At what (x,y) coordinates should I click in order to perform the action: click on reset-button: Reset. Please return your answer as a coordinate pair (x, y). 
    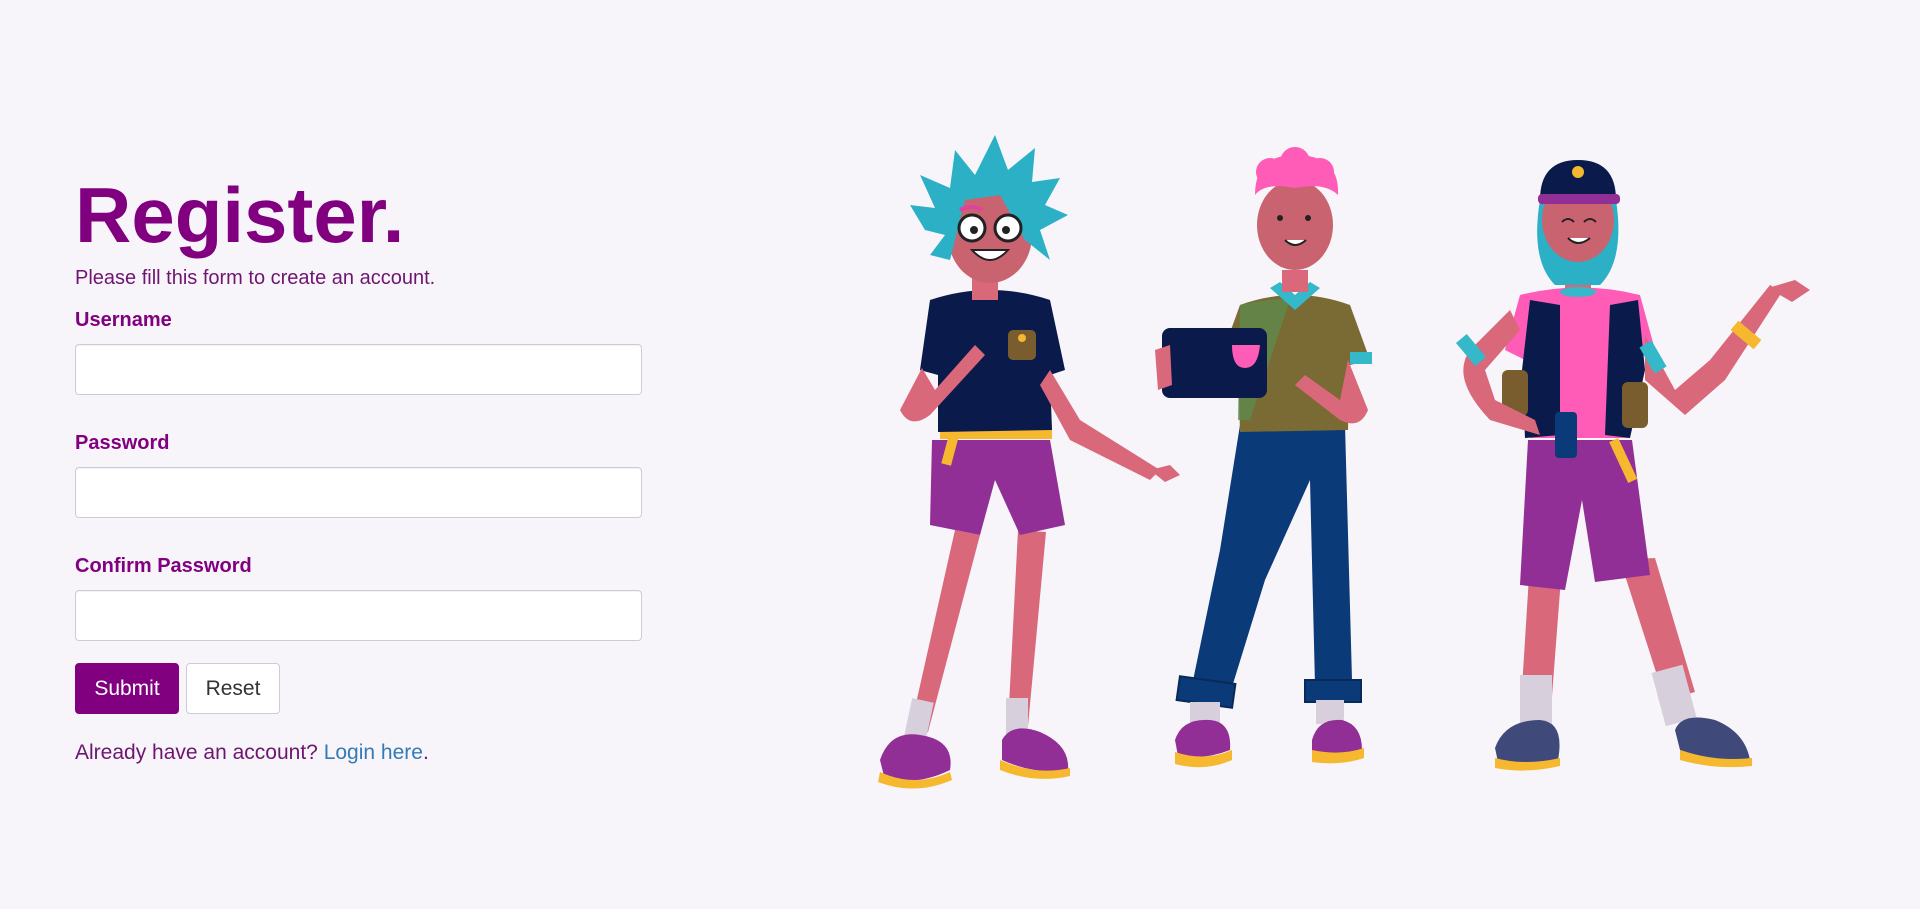
    Looking at the image, I should click on (233, 688).